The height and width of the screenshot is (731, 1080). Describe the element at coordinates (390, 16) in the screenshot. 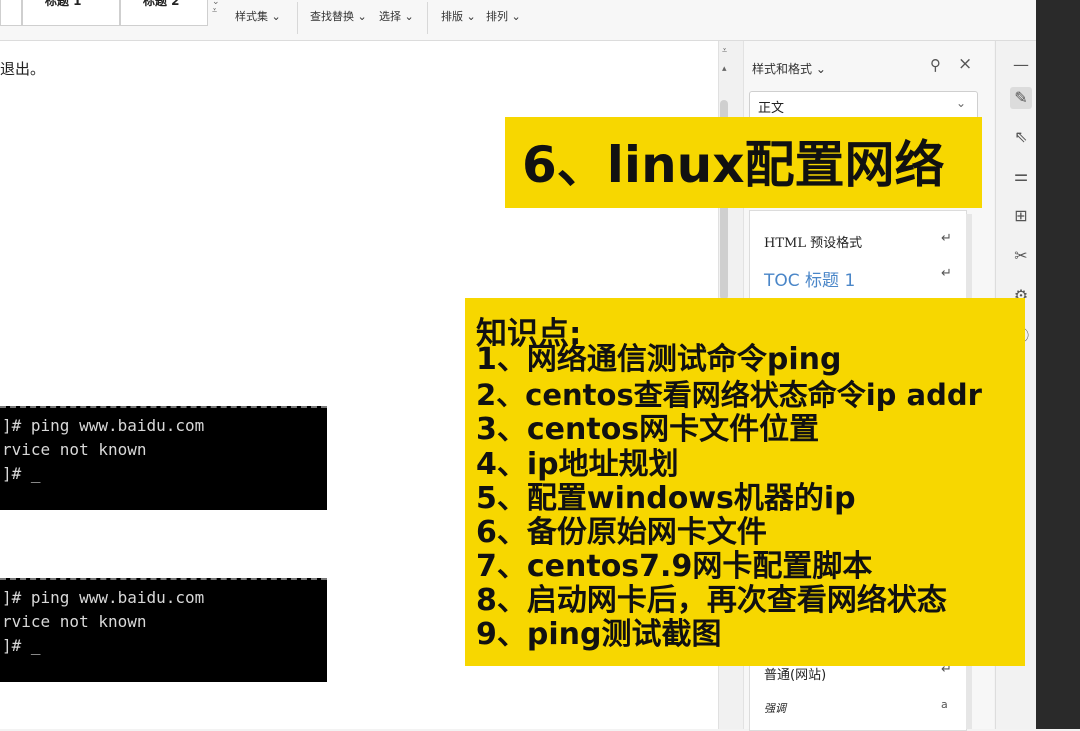

I see `select-label: 选择` at that location.